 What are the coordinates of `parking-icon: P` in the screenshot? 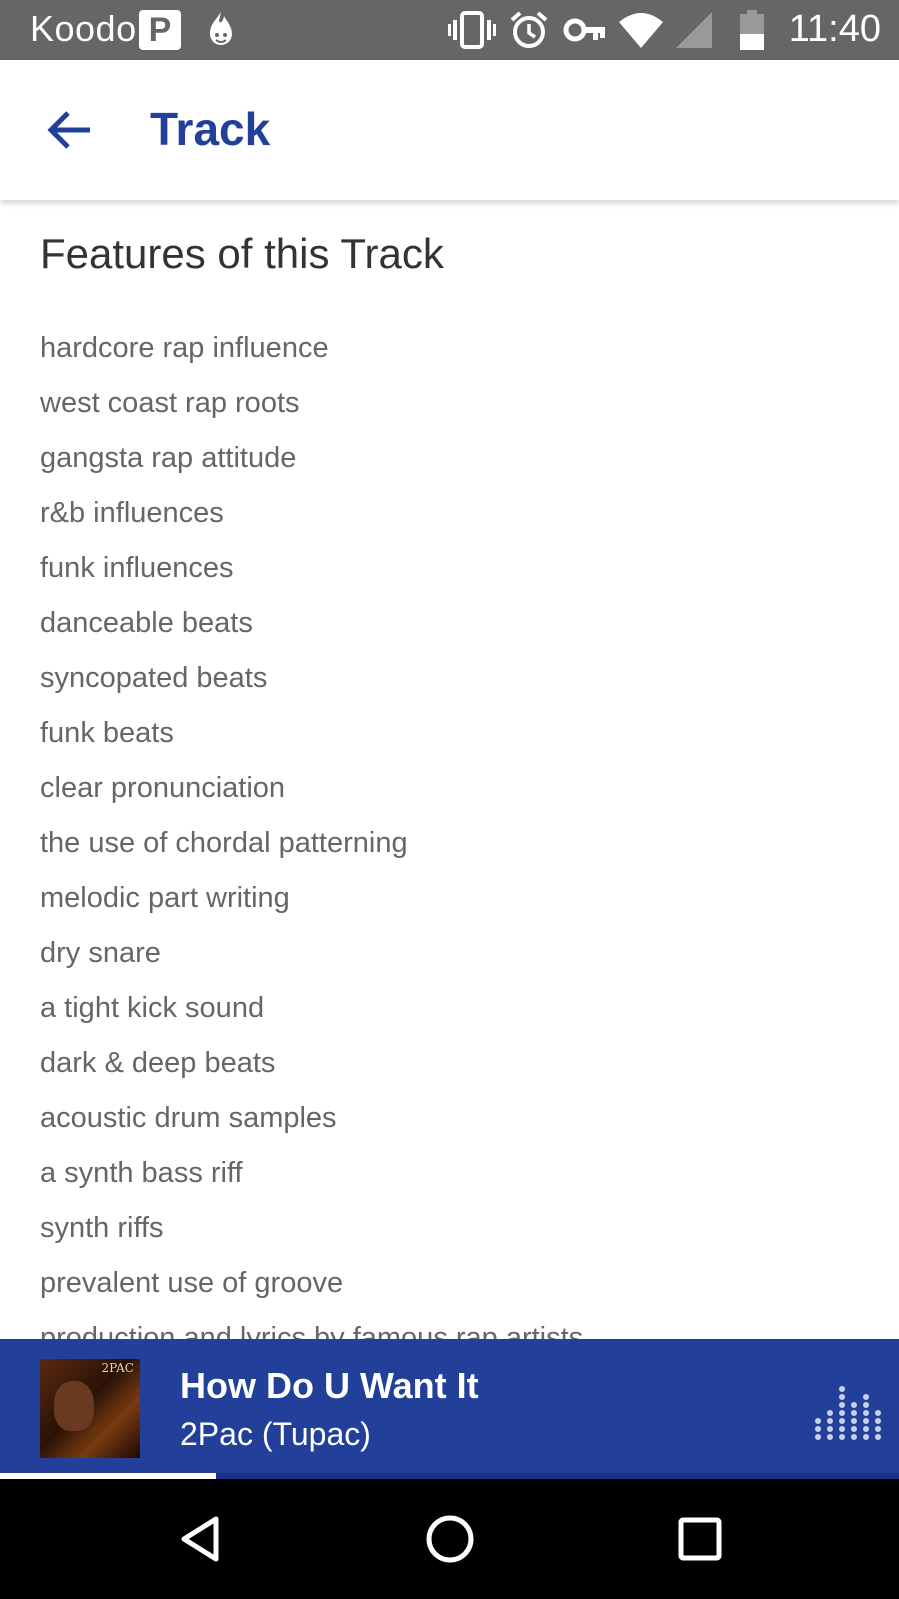 It's located at (160, 30).